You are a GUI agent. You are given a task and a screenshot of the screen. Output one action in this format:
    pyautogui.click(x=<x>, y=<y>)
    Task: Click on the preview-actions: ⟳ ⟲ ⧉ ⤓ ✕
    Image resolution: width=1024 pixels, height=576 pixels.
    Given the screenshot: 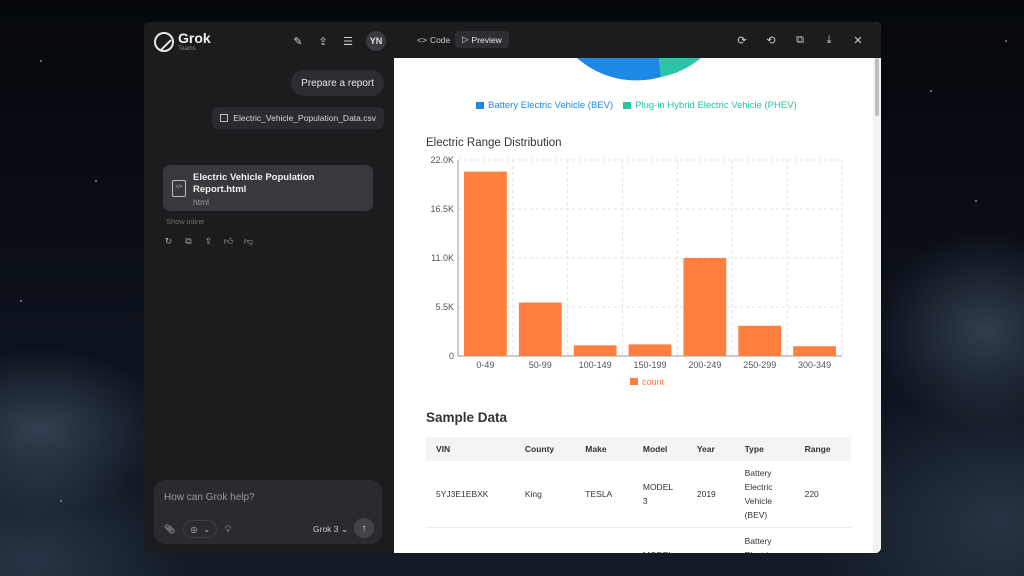 What is the action you would take?
    pyautogui.click(x=800, y=40)
    